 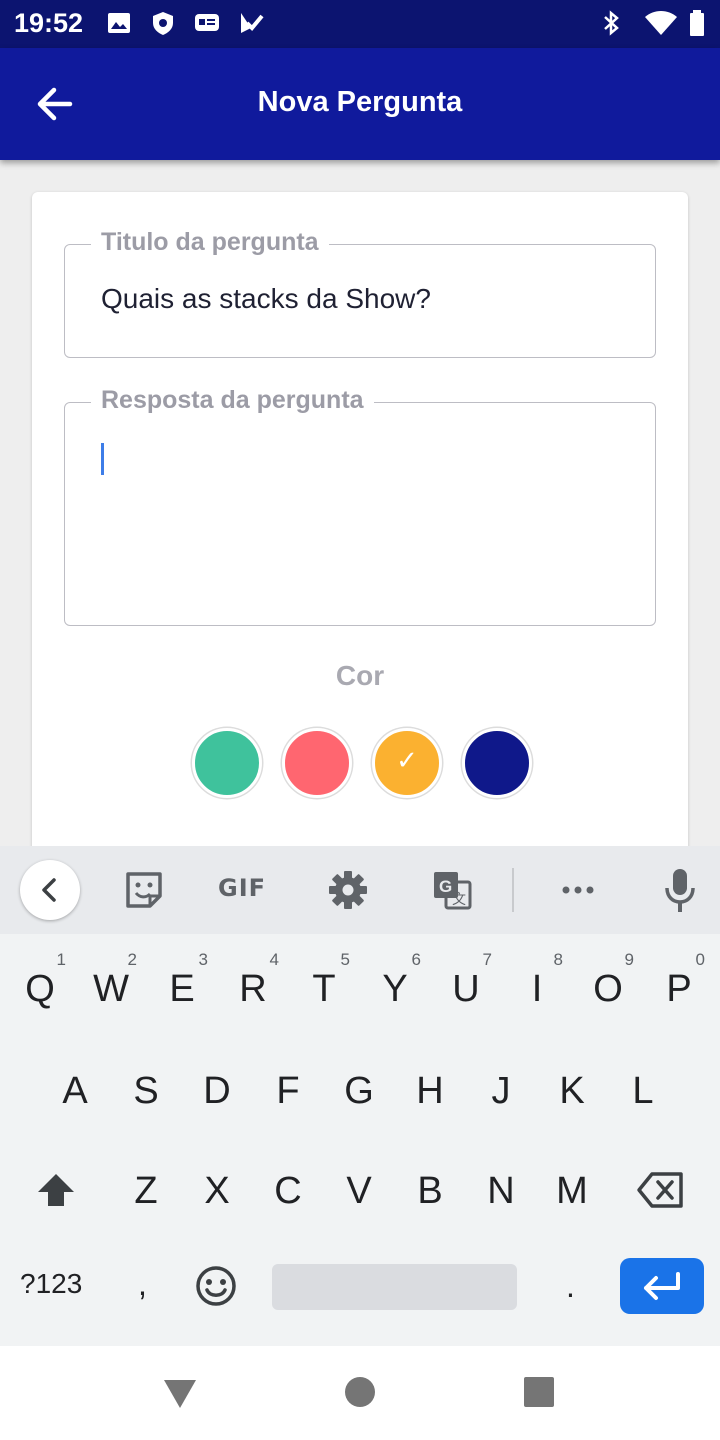 I want to click on key-hint: 4, so click(x=274, y=959).